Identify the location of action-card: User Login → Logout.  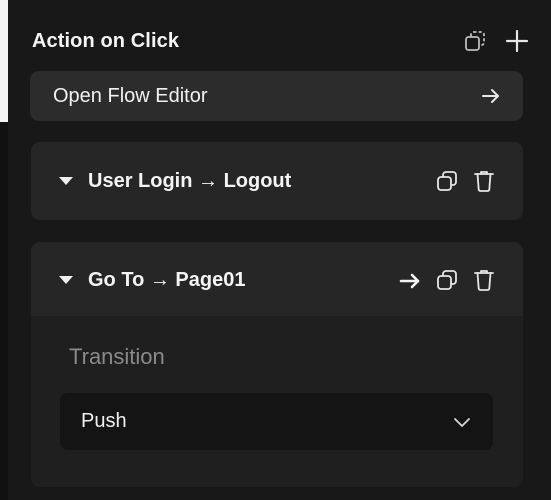
(277, 181).